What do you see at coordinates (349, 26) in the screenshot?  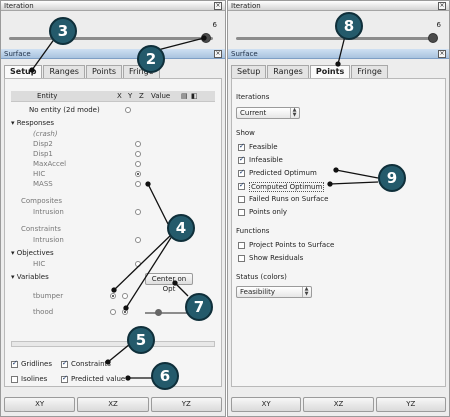 I see `badge-8: 8` at bounding box center [349, 26].